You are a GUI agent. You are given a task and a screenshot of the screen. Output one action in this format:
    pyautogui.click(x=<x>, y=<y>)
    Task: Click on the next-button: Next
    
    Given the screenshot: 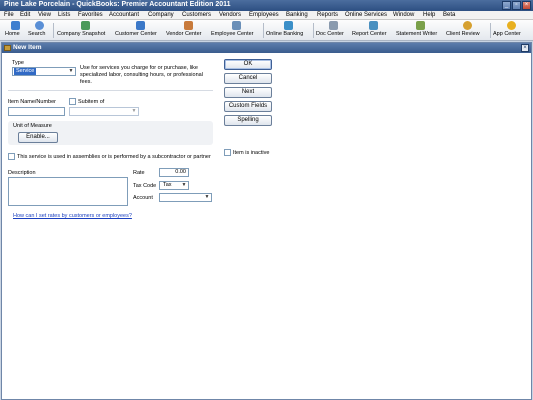 What is the action you would take?
    pyautogui.click(x=248, y=92)
    